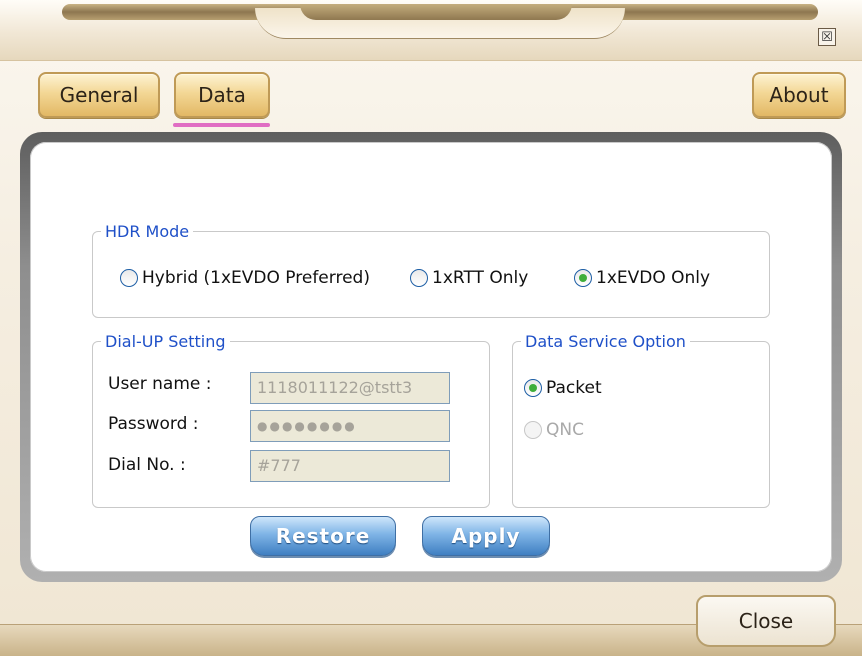 The height and width of the screenshot is (656, 862). I want to click on window-close-icon: ☒, so click(827, 37).